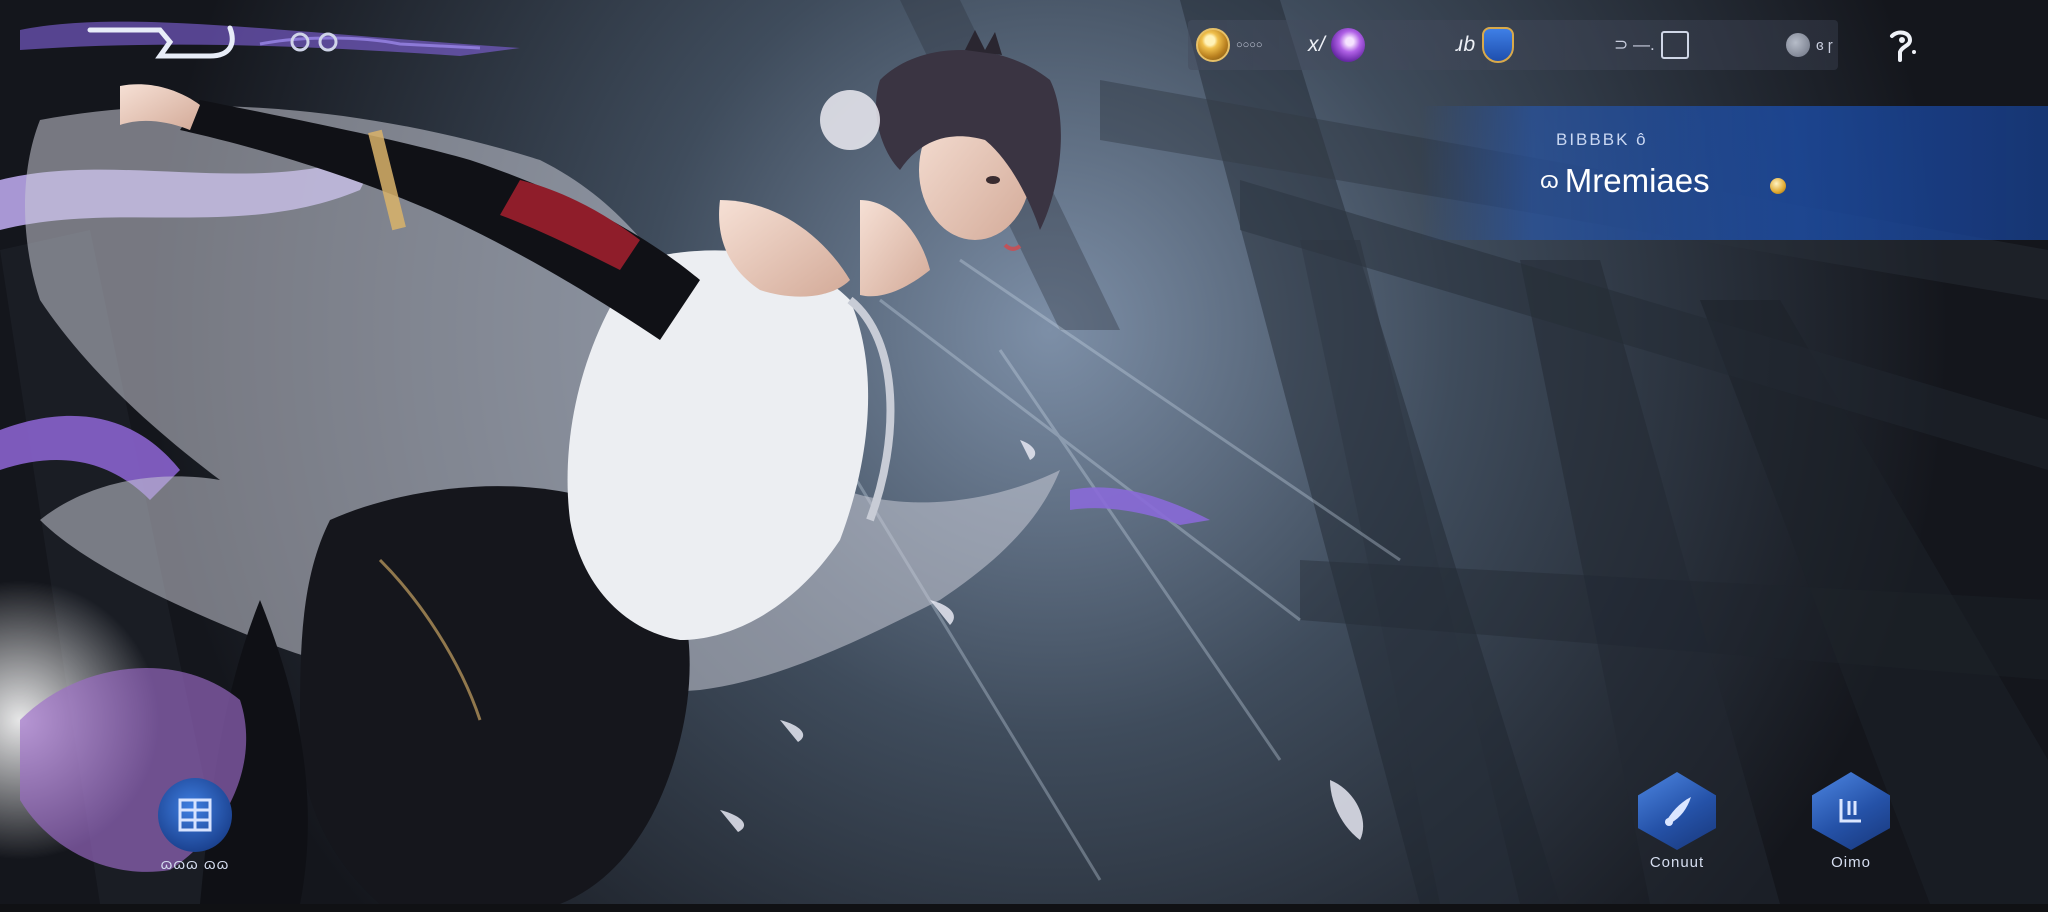 Image resolution: width=2048 pixels, height=912 pixels. I want to click on shield-crest-icon, so click(1497, 45).